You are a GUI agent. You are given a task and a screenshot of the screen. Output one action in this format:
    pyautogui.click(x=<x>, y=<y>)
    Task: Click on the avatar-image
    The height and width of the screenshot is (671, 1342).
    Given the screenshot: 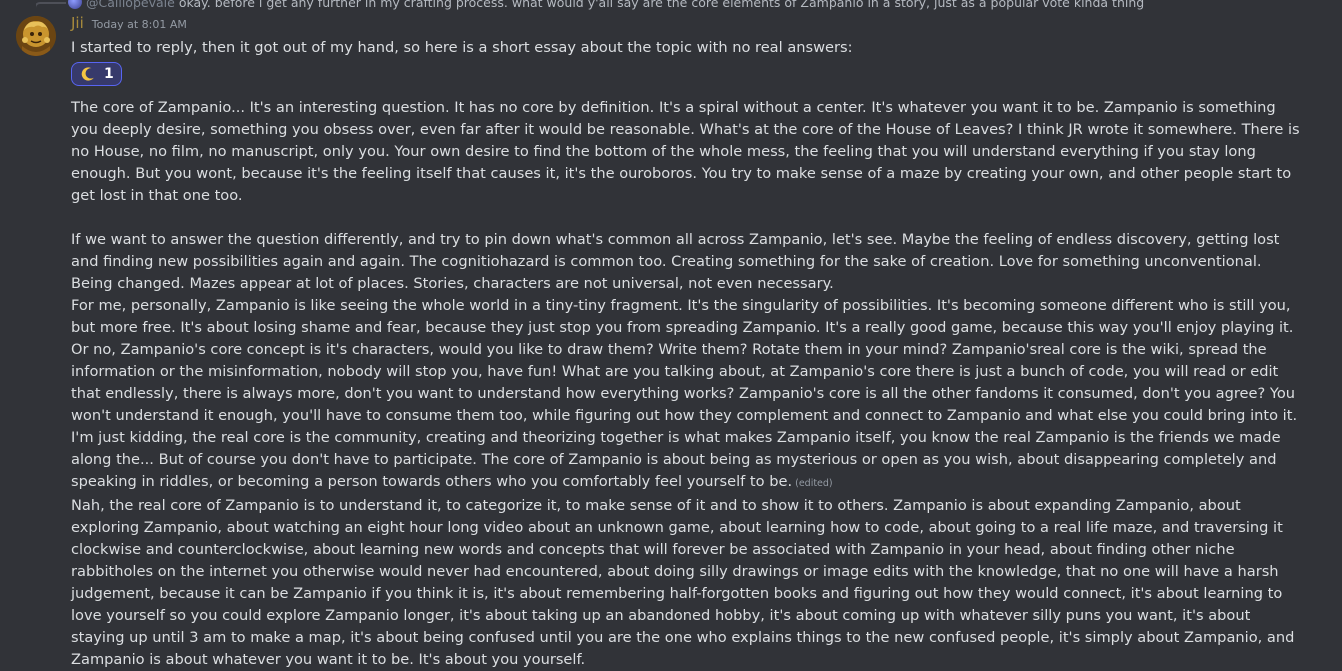 What is the action you would take?
    pyautogui.click(x=36, y=36)
    